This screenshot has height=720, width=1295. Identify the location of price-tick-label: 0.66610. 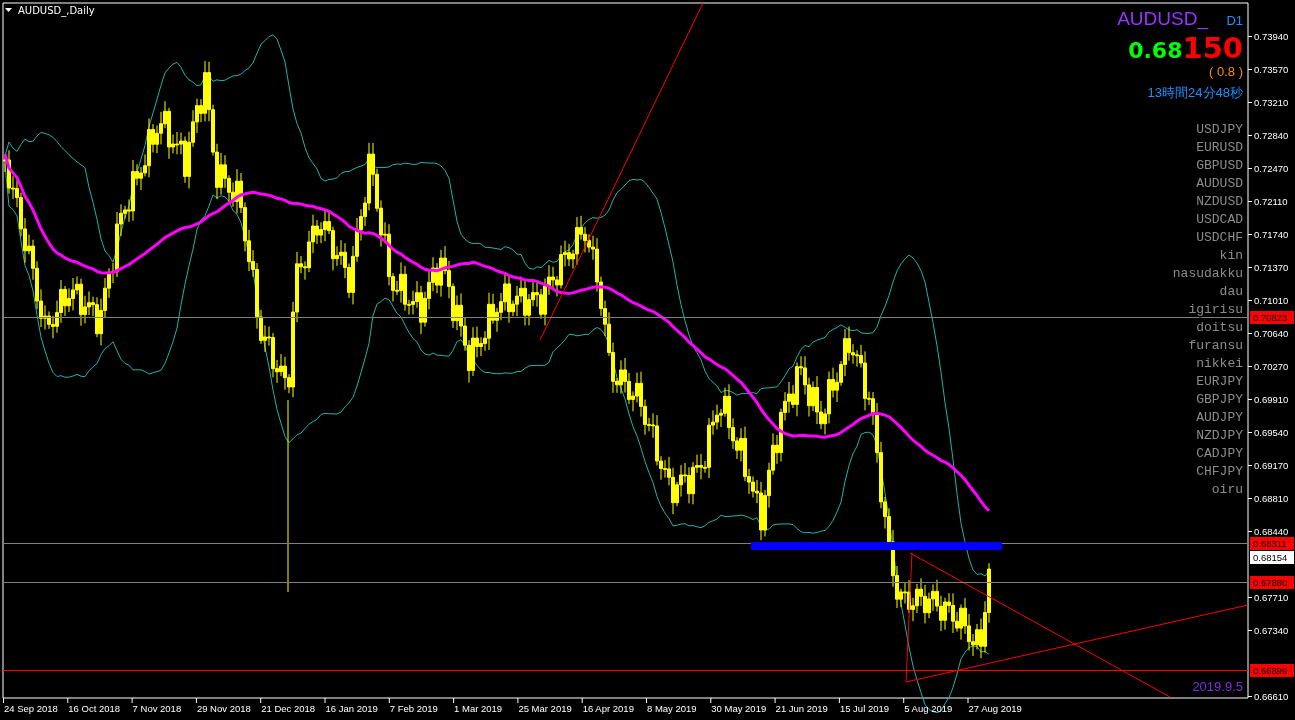
(1271, 696).